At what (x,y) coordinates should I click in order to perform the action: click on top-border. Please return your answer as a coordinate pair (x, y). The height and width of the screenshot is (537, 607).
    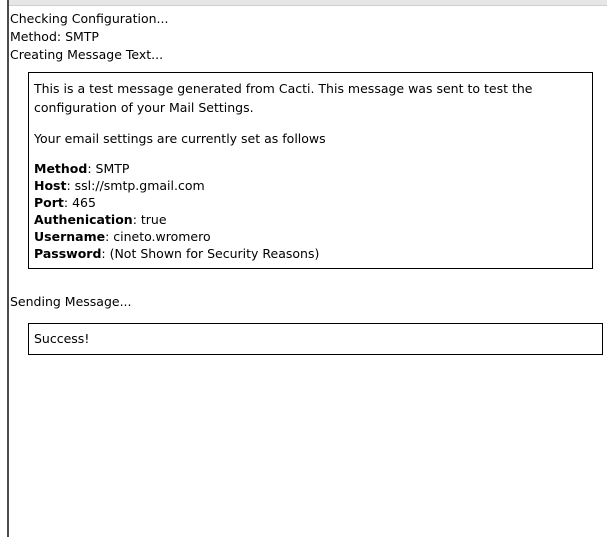
    Looking at the image, I should click on (307, 3).